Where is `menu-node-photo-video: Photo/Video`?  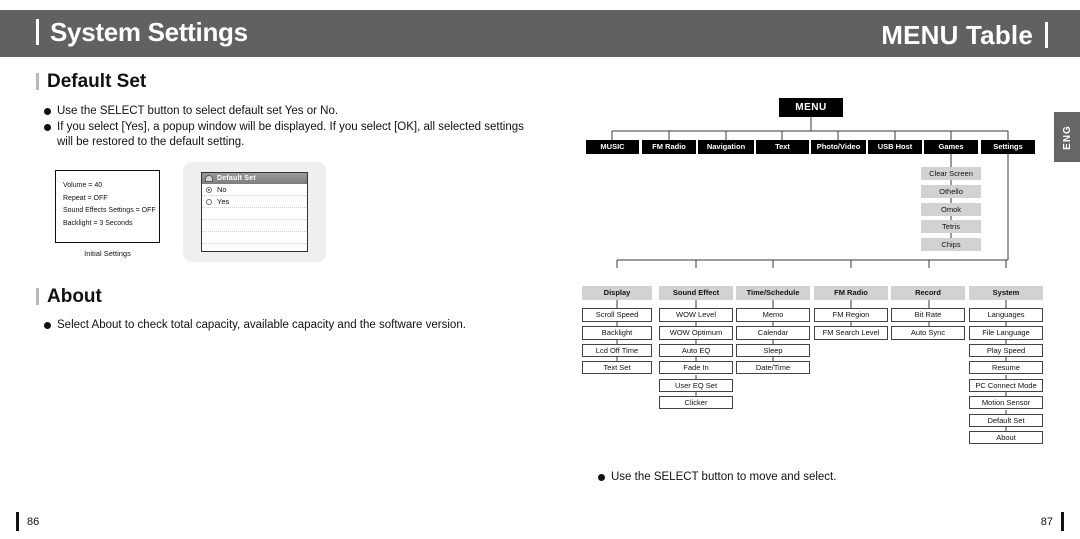 menu-node-photo-video: Photo/Video is located at coordinates (838, 147).